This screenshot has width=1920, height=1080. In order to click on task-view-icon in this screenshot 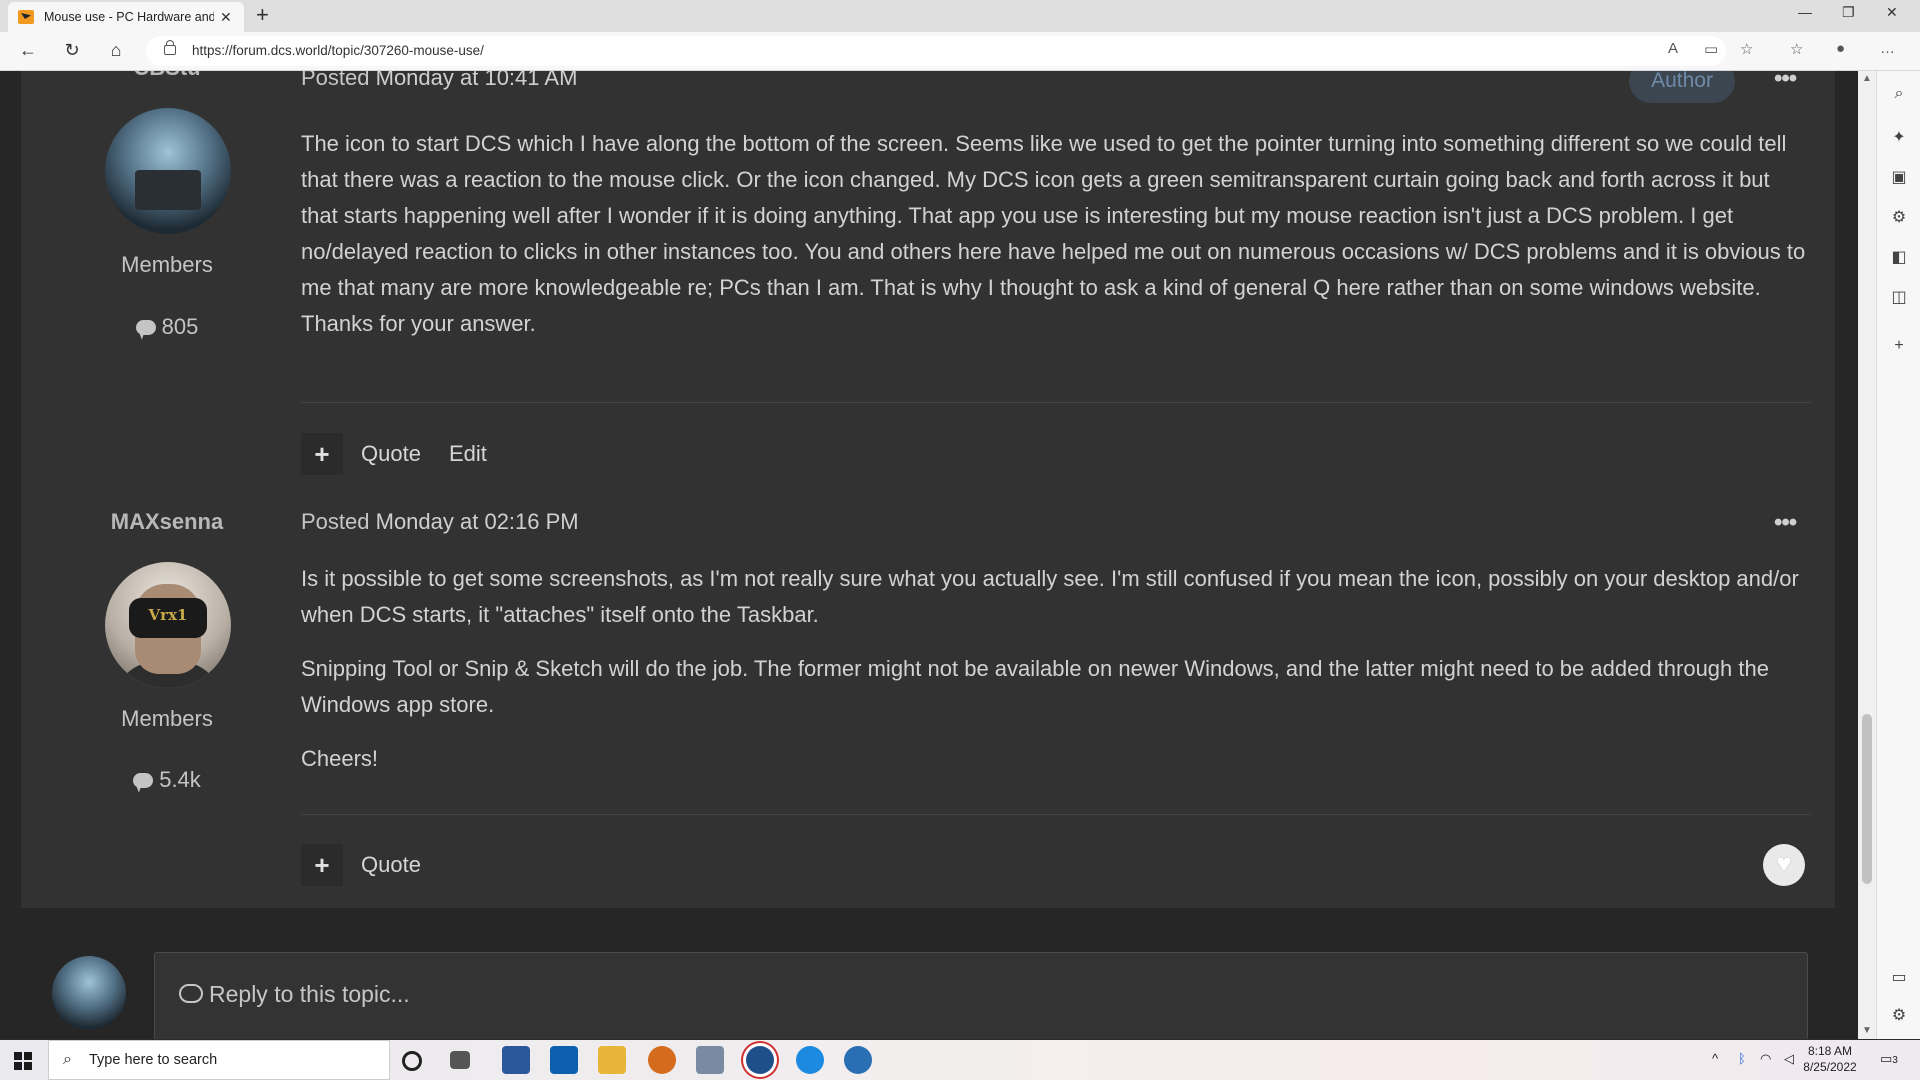, I will do `click(460, 1060)`.